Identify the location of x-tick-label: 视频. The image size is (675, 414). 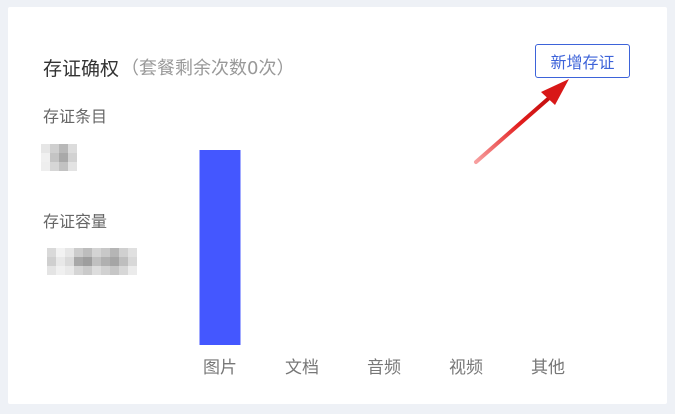
(466, 368).